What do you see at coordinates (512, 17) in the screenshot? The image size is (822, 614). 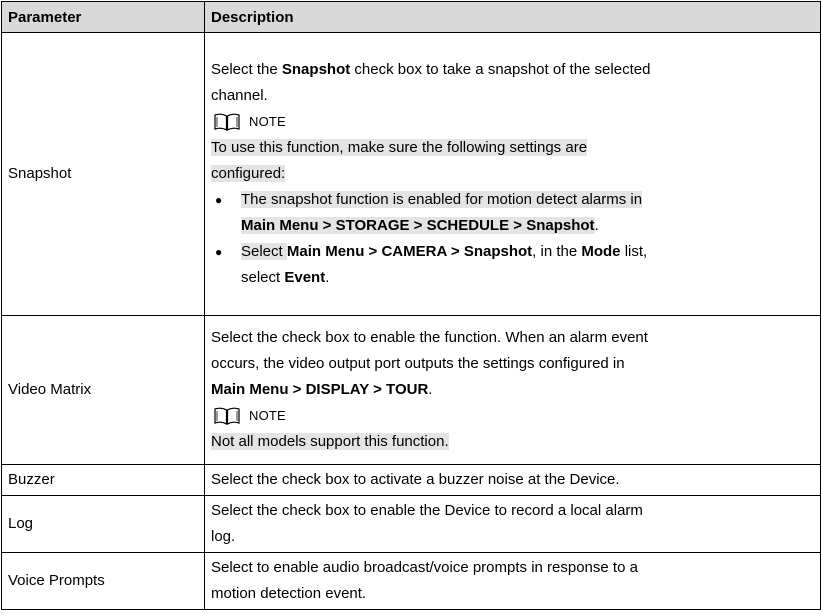 I see `header-description: Description` at bounding box center [512, 17].